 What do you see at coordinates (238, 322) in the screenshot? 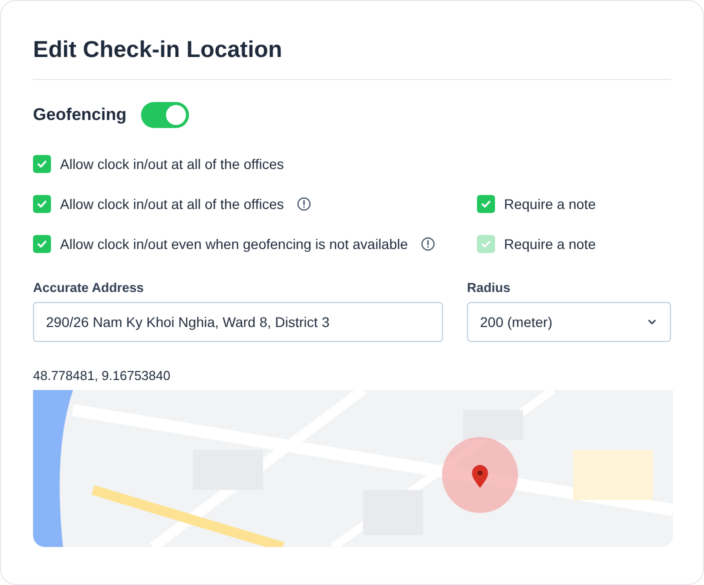
I see `address-field: 290/26 Nam Ky Khoi Nghia, Ward 8, District 3` at bounding box center [238, 322].